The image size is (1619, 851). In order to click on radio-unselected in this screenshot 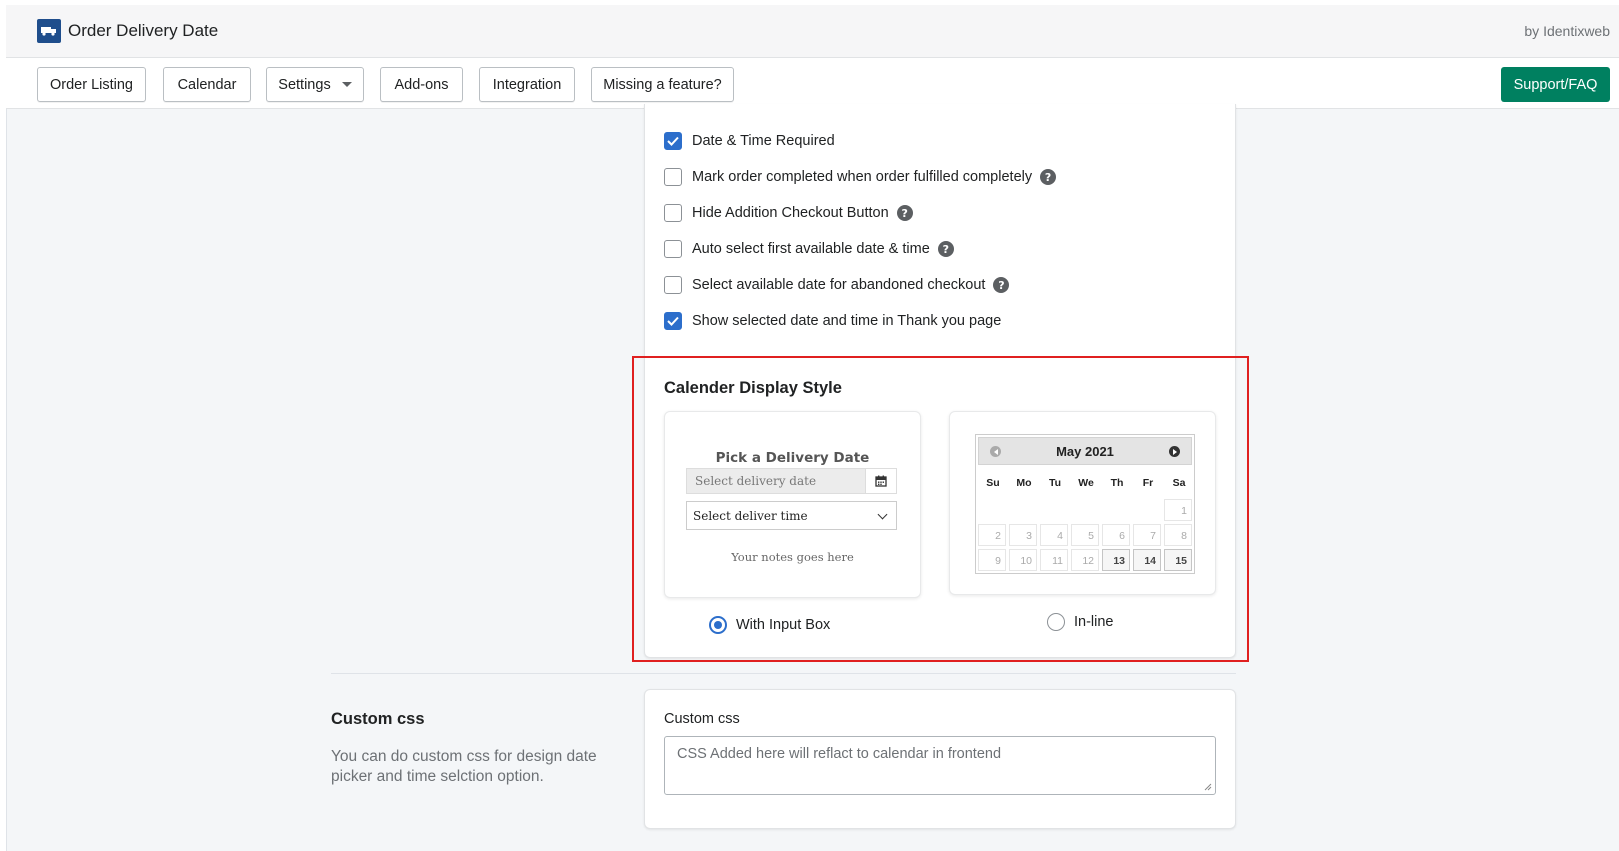, I will do `click(1056, 622)`.